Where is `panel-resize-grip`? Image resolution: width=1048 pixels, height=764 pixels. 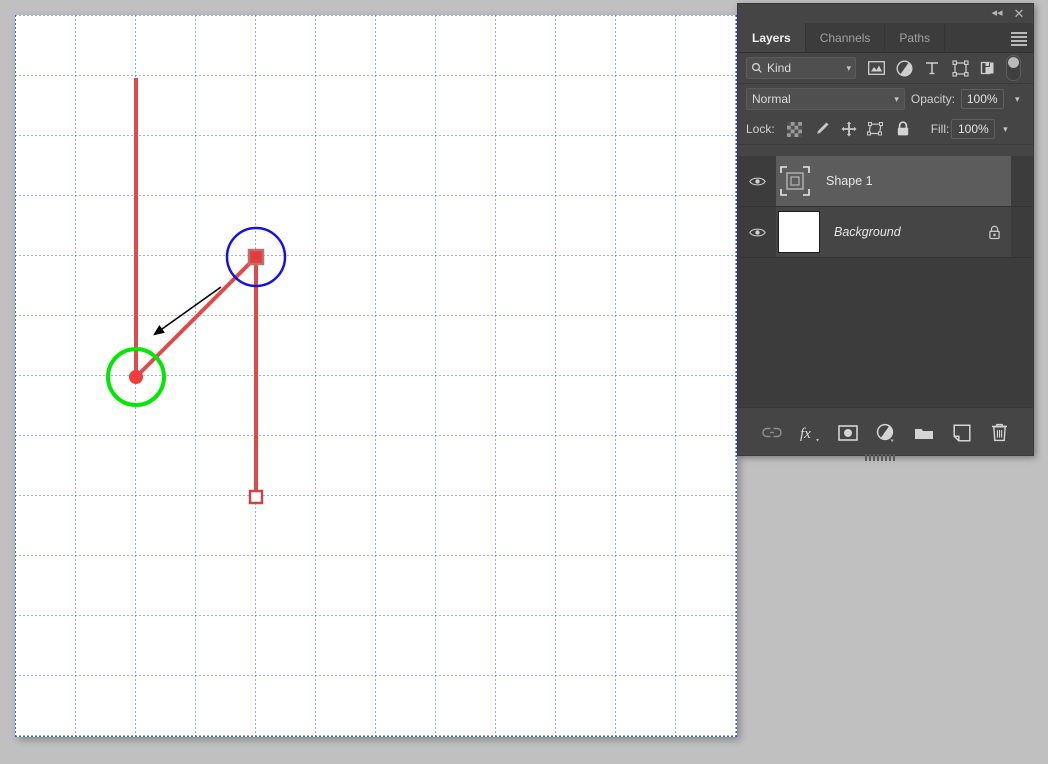 panel-resize-grip is located at coordinates (885, 455).